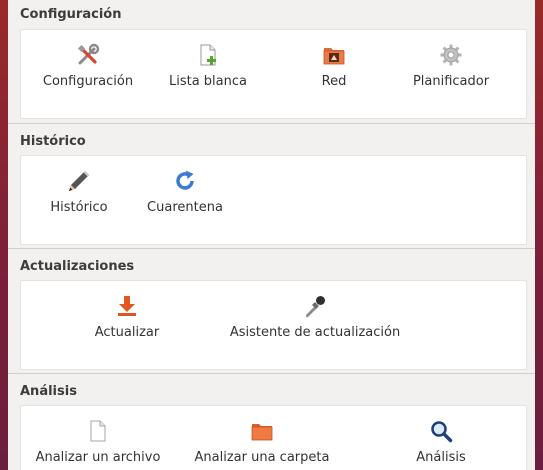  I want to click on actualizar-label: Actualizar, so click(127, 332).